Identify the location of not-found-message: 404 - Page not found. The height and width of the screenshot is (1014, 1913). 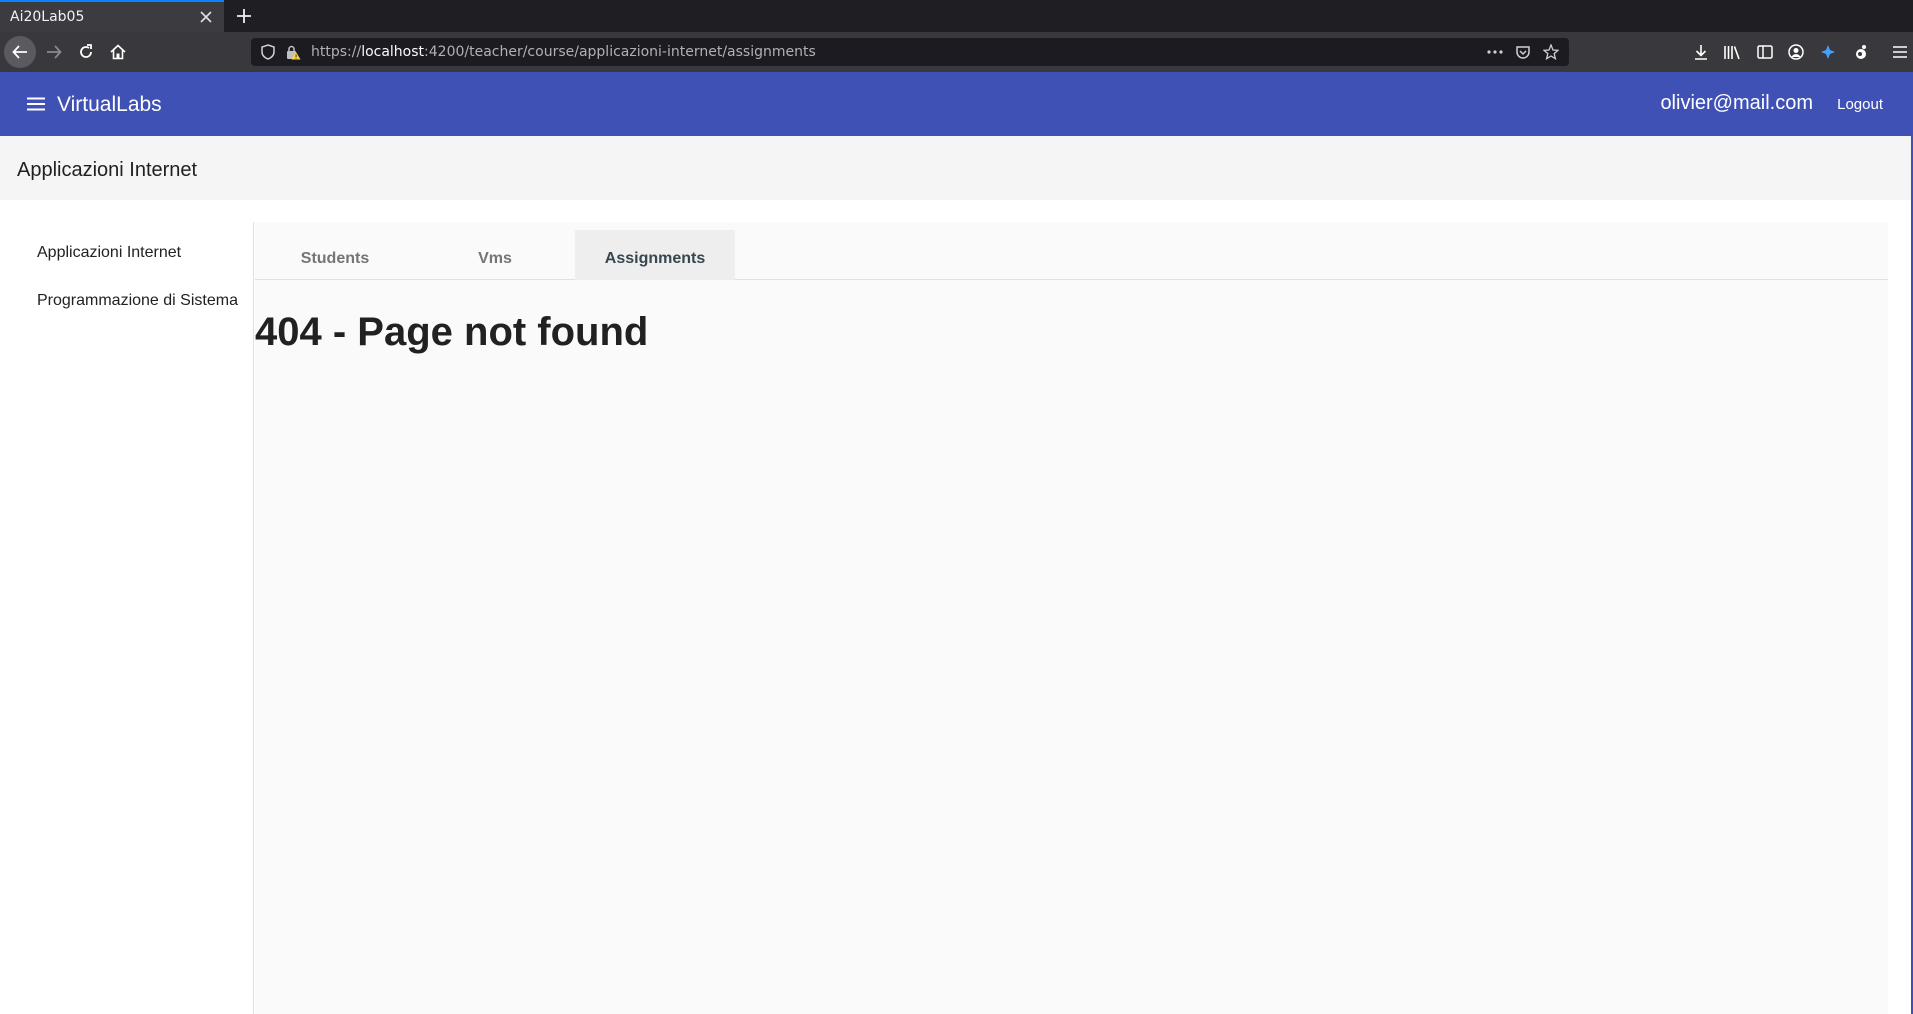
(452, 332).